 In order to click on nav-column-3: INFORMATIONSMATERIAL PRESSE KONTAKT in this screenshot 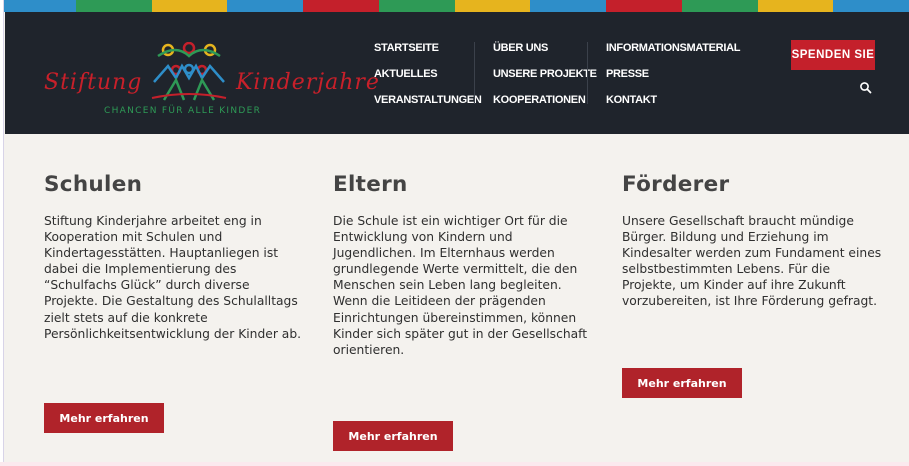, I will do `click(667, 74)`.